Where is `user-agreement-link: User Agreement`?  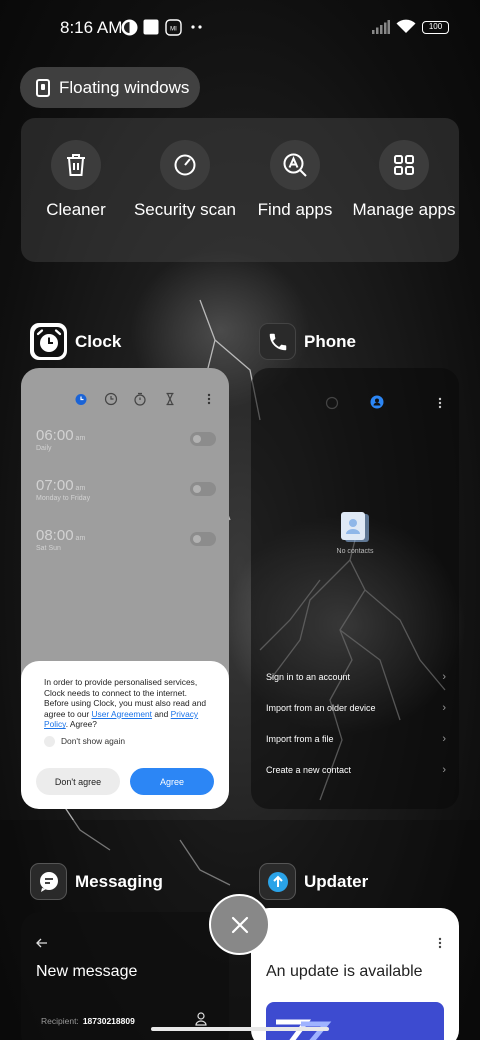
user-agreement-link: User Agreement is located at coordinates (122, 714).